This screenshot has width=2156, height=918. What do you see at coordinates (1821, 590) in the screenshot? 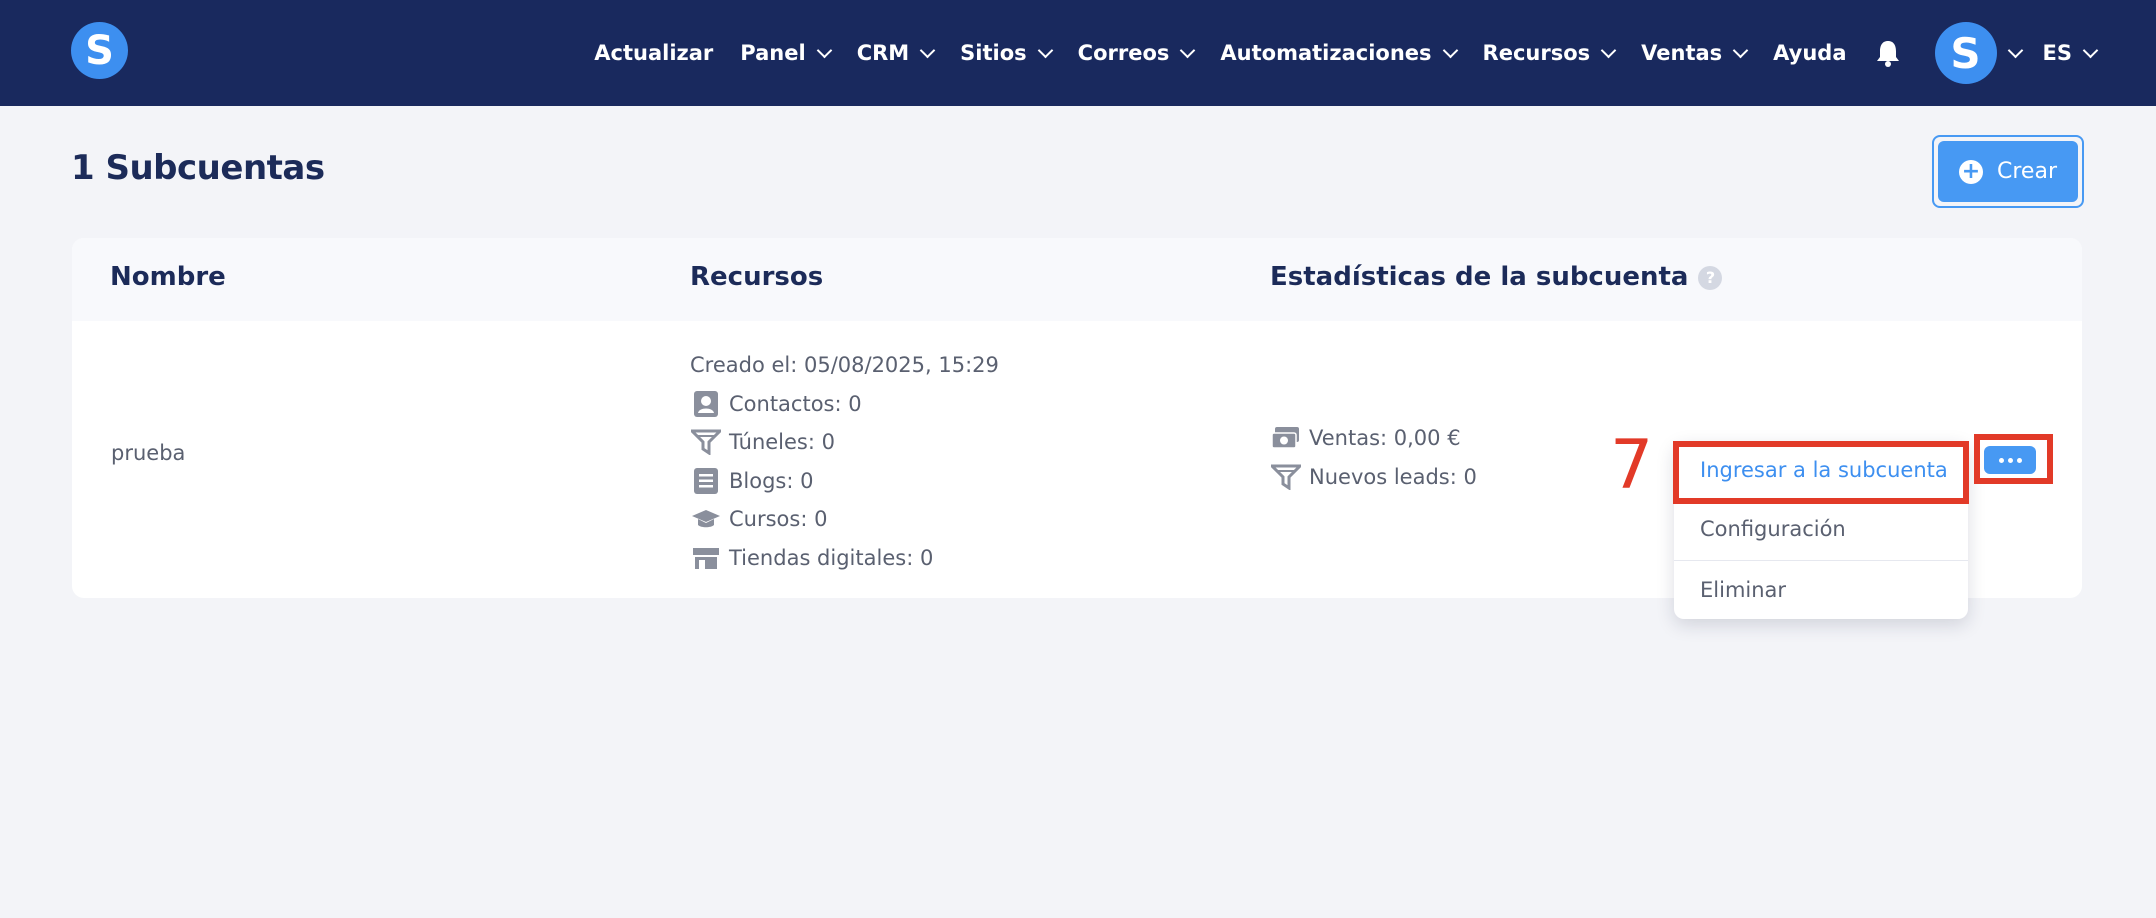
I see `menu-item-delete: Eliminar` at bounding box center [1821, 590].